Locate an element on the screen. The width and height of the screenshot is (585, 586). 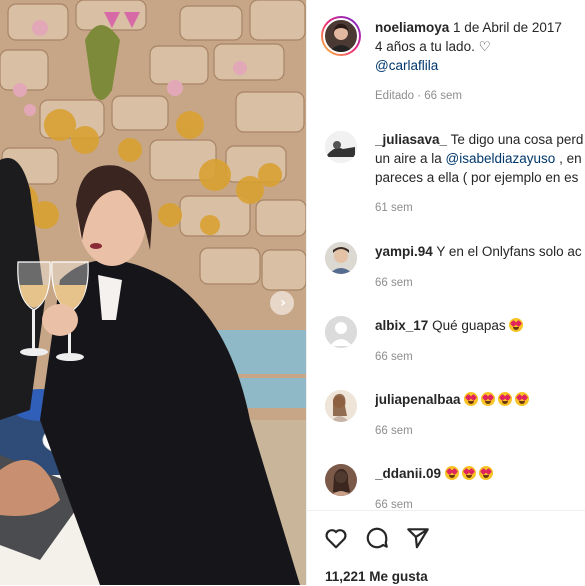
likes-count: 11,221 Me gusta is located at coordinates (376, 576).